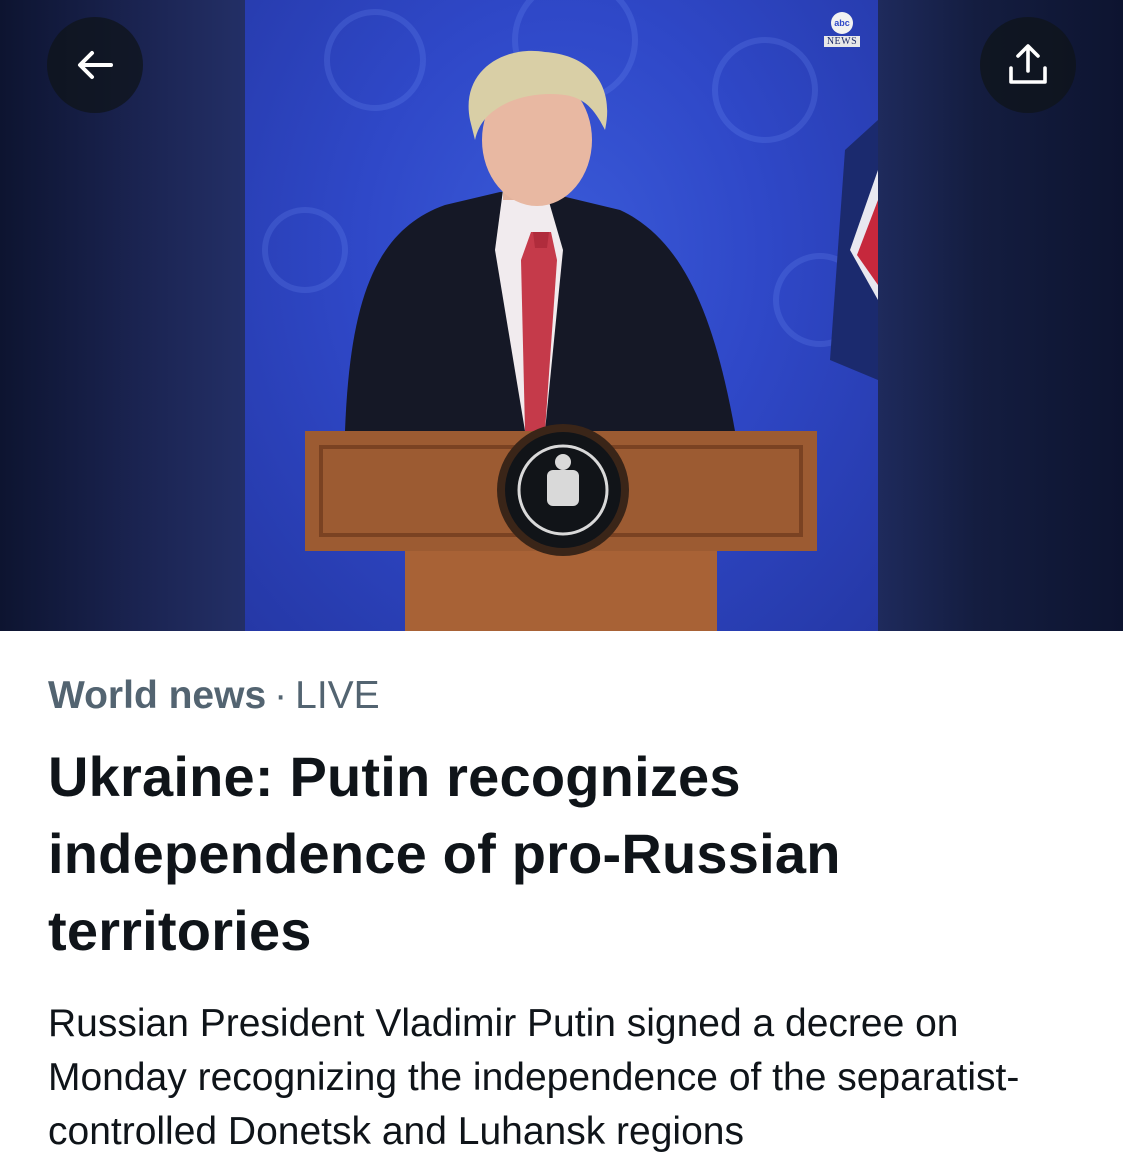  Describe the element at coordinates (157, 695) in the screenshot. I see `category-label: World news` at that location.